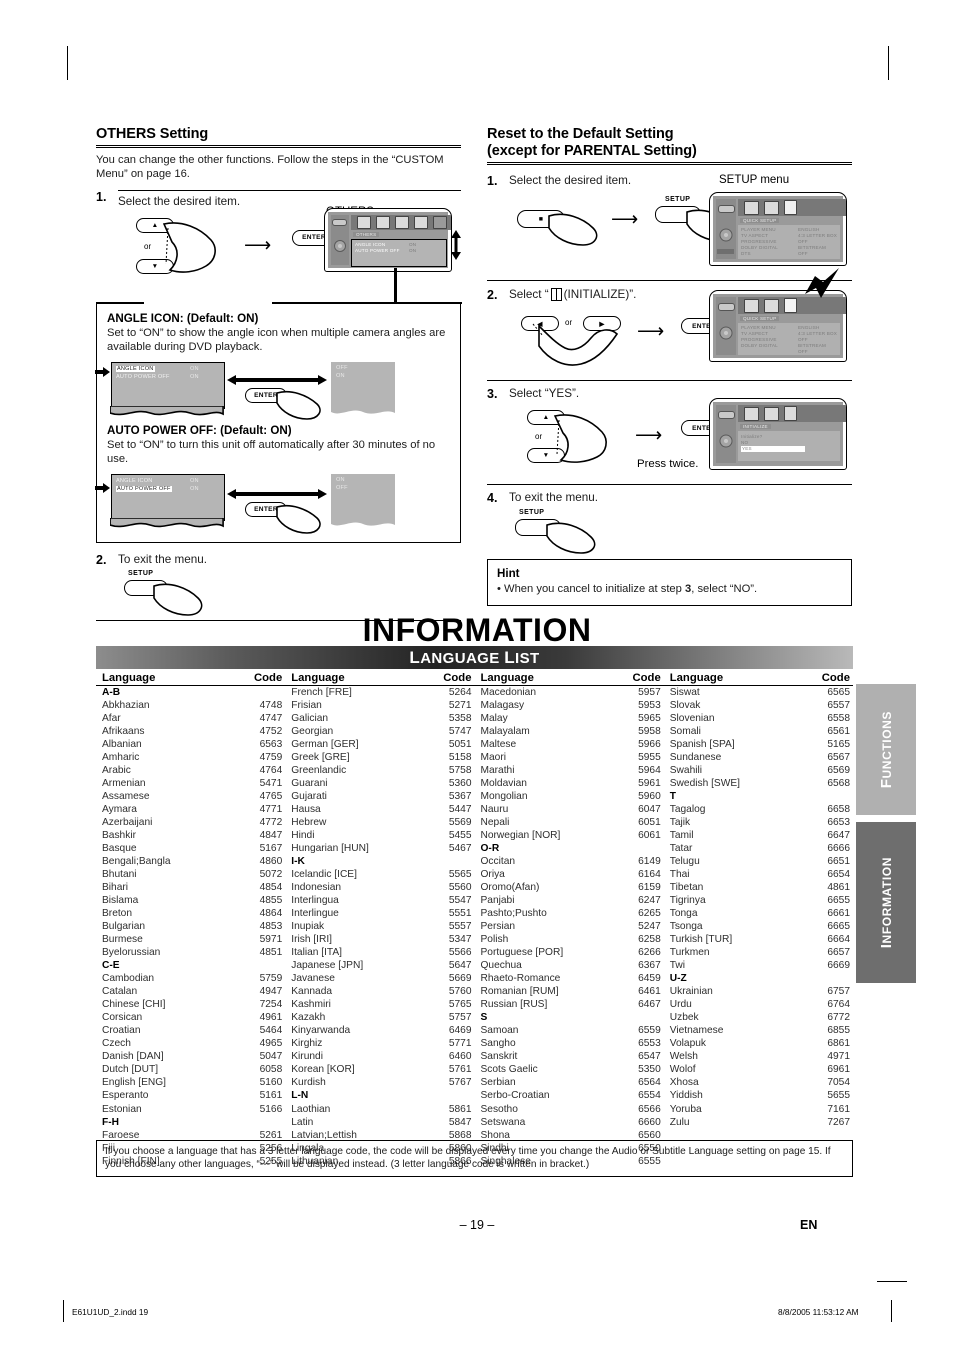 This screenshot has height=1351, width=954. What do you see at coordinates (838, 810) in the screenshot?
I see `language-code: 6658` at bounding box center [838, 810].